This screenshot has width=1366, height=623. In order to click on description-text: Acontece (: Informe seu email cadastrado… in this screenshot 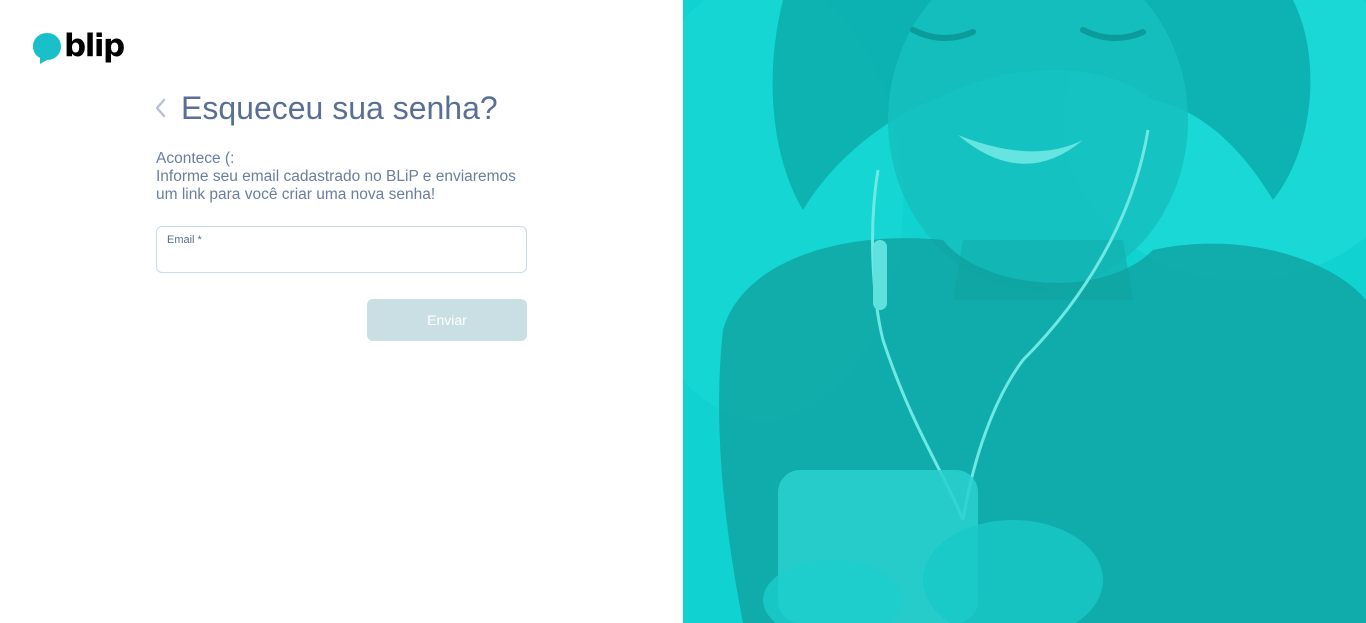, I will do `click(346, 177)`.